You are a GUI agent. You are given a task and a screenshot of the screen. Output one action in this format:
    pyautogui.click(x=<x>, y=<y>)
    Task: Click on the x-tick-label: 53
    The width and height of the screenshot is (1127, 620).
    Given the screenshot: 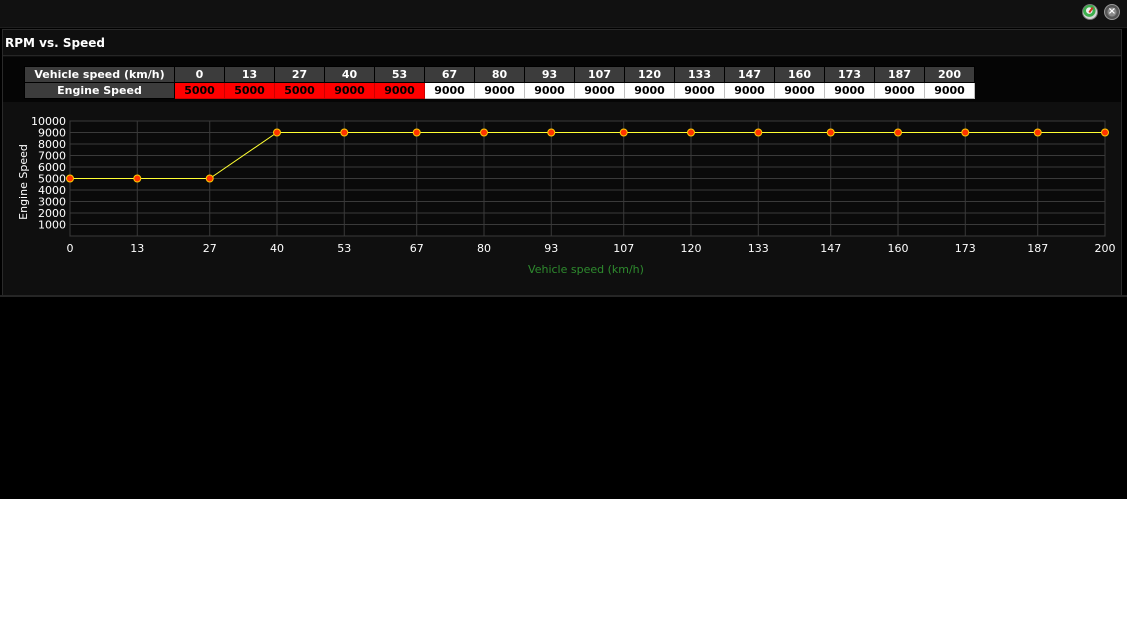 What is the action you would take?
    pyautogui.click(x=344, y=248)
    